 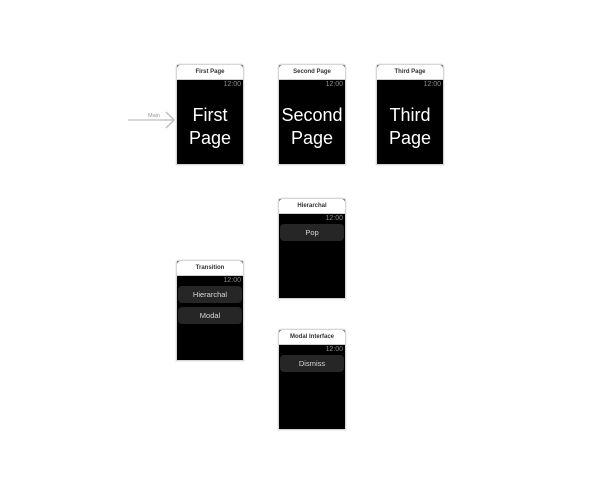 I want to click on scene-title: Third Page, so click(x=410, y=72).